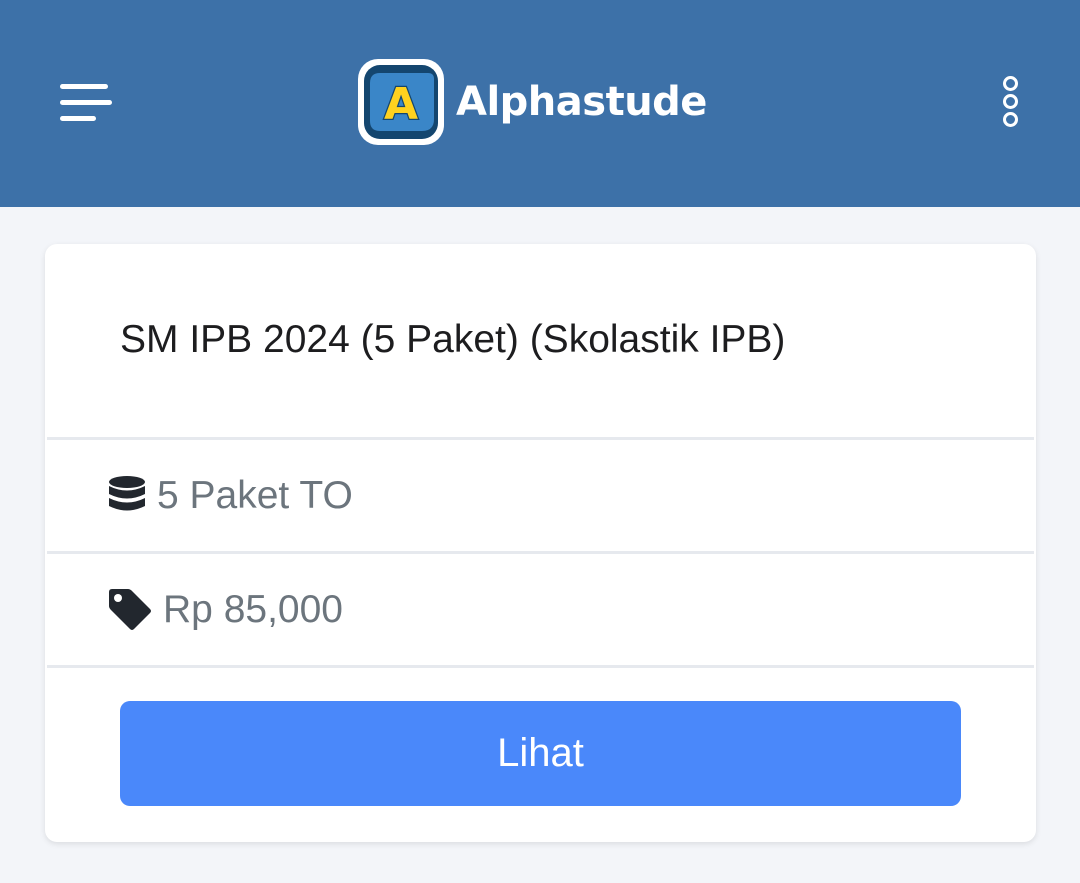 Image resolution: width=1080 pixels, height=883 pixels. I want to click on kebab-dot-top, so click(1010, 83).